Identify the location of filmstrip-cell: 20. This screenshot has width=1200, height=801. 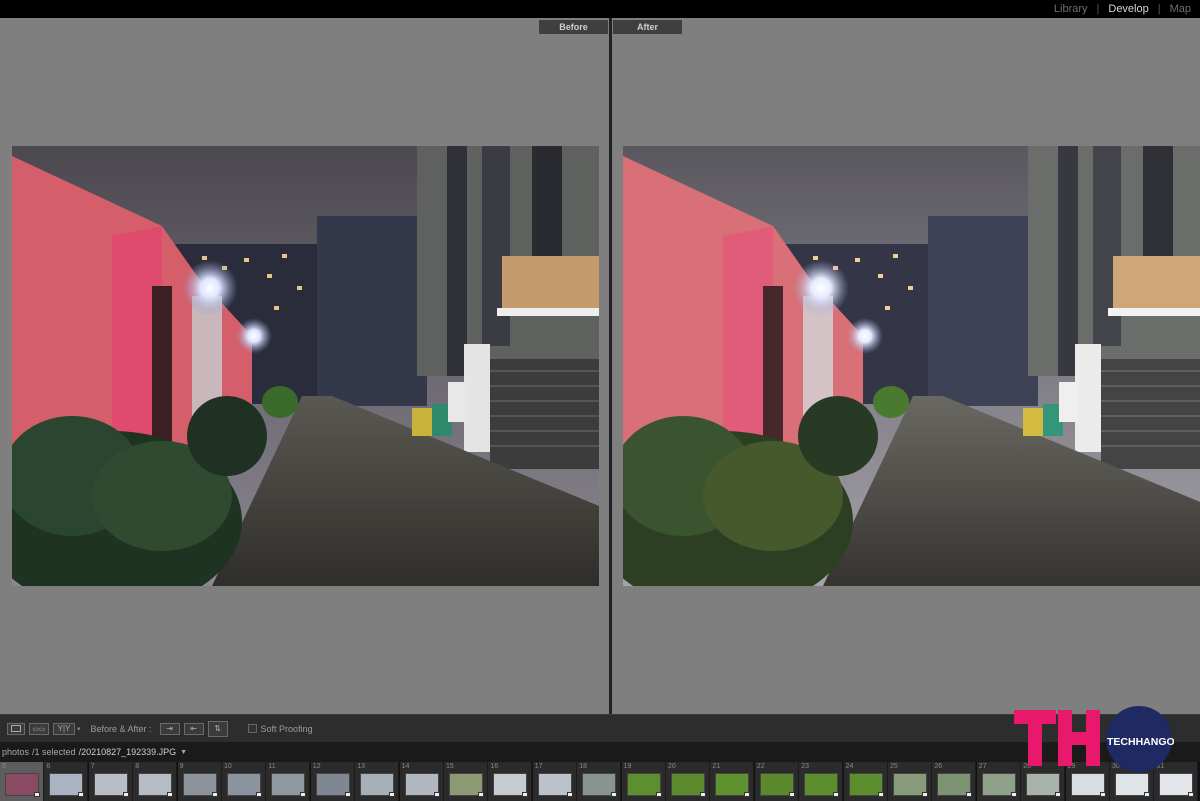
(688, 781).